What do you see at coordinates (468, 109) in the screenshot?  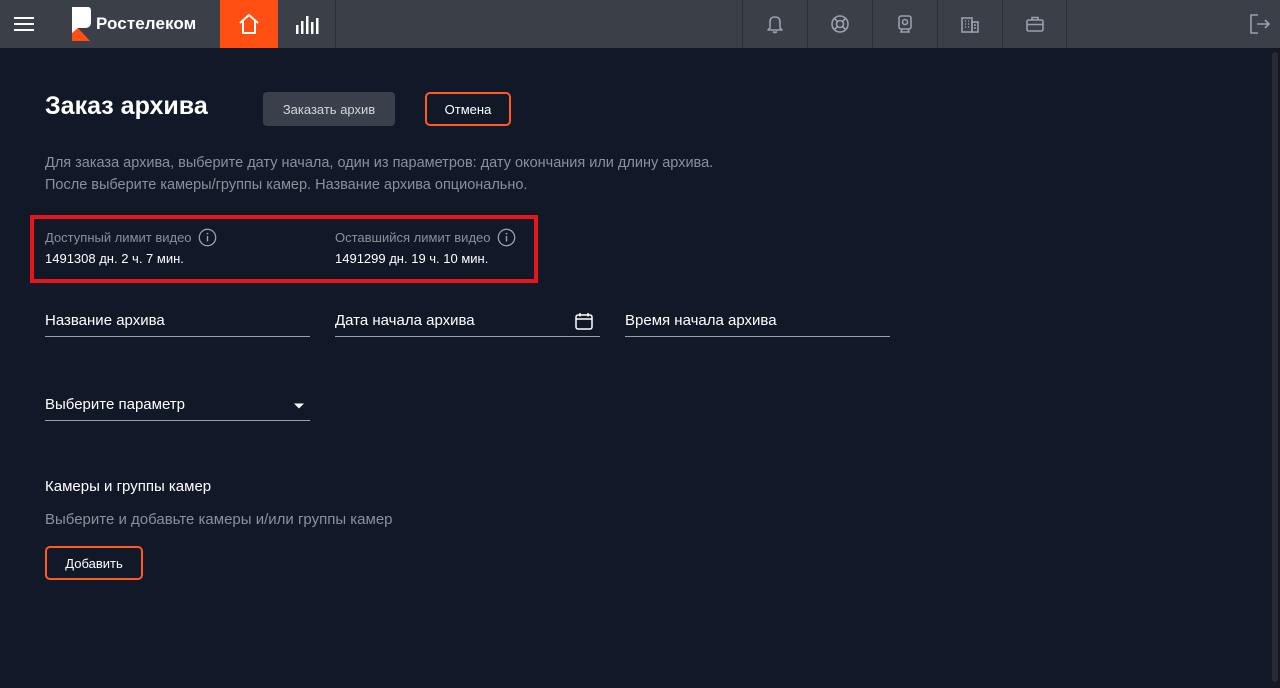 I see `cancel-button: Отмена` at bounding box center [468, 109].